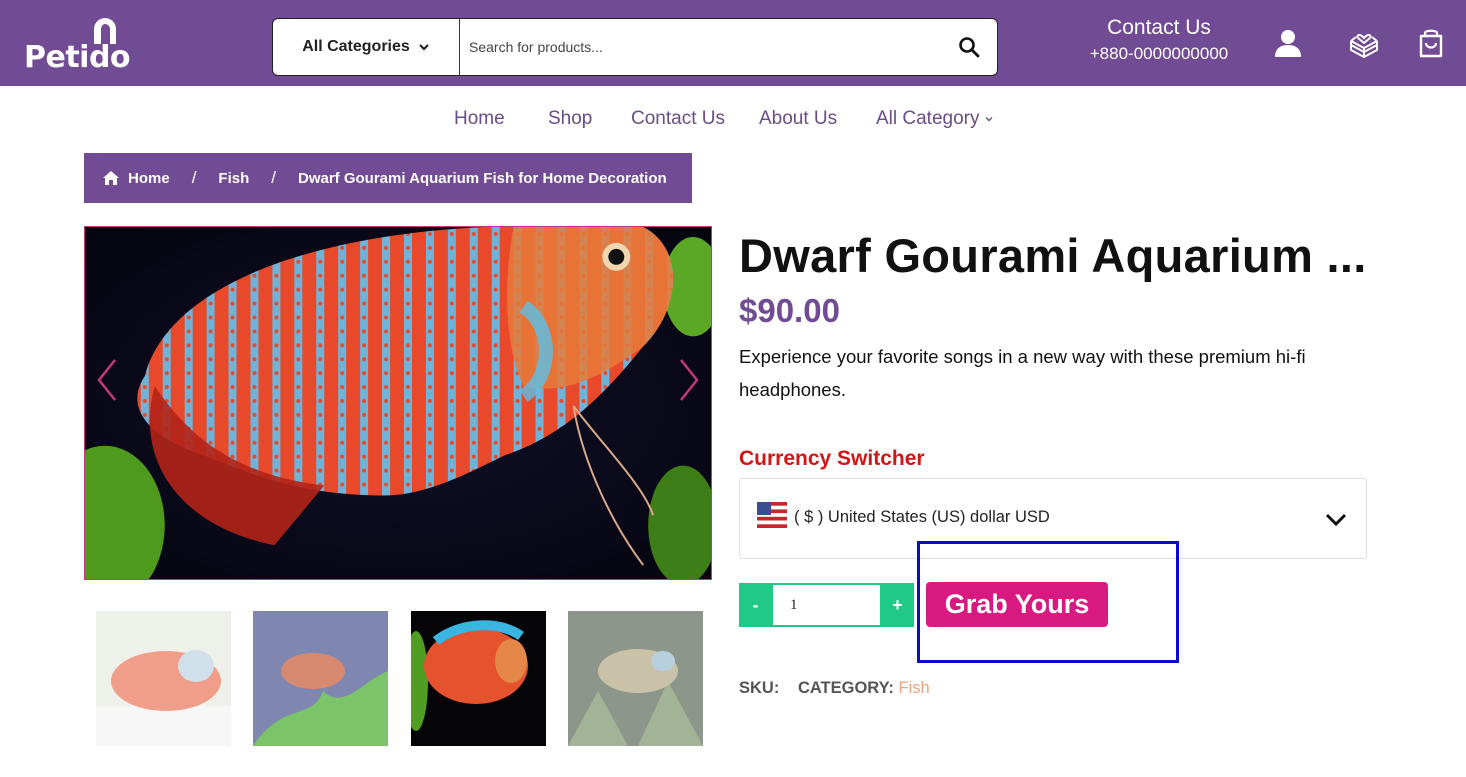 Image resolution: width=1466 pixels, height=777 pixels. What do you see at coordinates (479, 119) in the screenshot?
I see `nav-home: Home` at bounding box center [479, 119].